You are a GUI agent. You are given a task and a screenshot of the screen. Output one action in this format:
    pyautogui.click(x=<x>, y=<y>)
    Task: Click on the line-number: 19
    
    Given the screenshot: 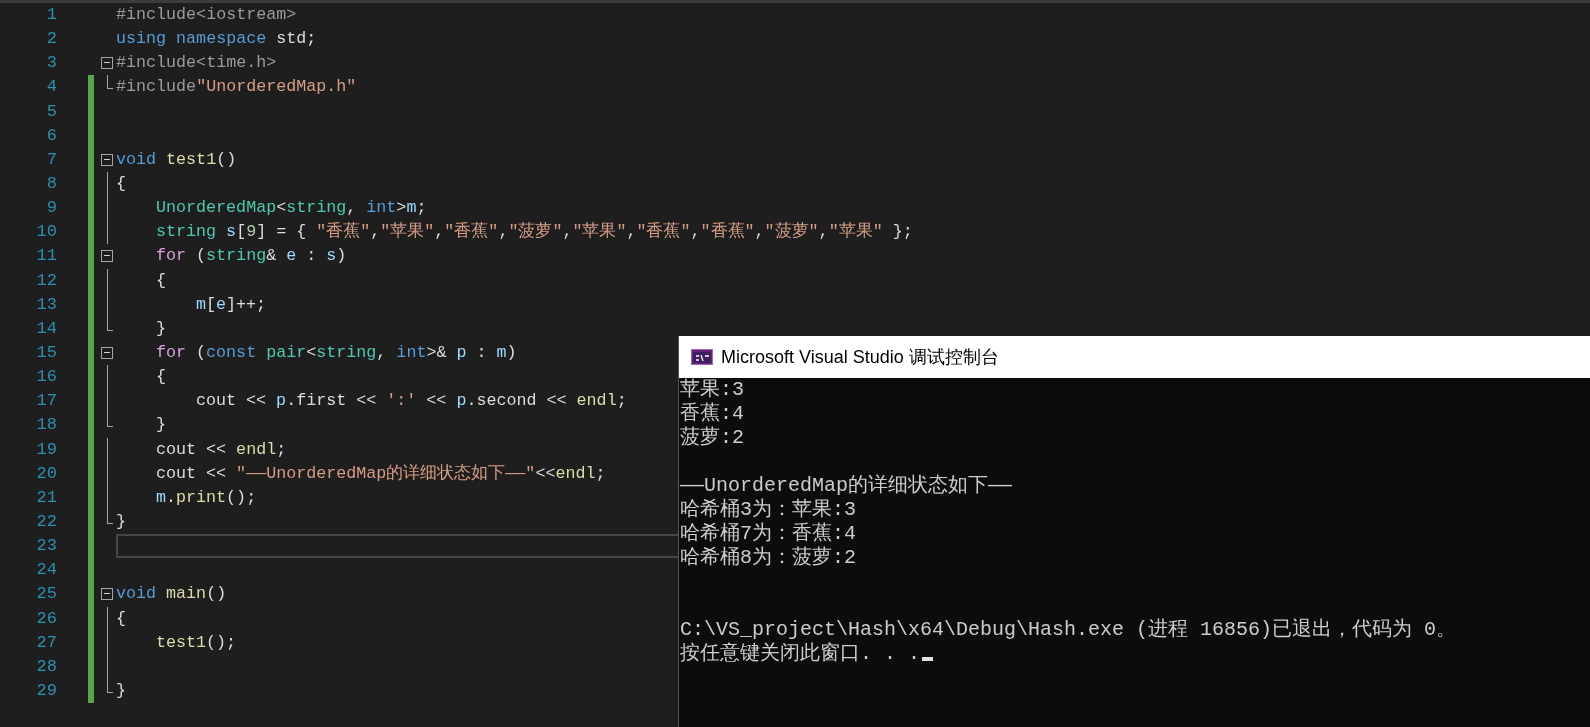 What is the action you would take?
    pyautogui.click(x=46, y=449)
    